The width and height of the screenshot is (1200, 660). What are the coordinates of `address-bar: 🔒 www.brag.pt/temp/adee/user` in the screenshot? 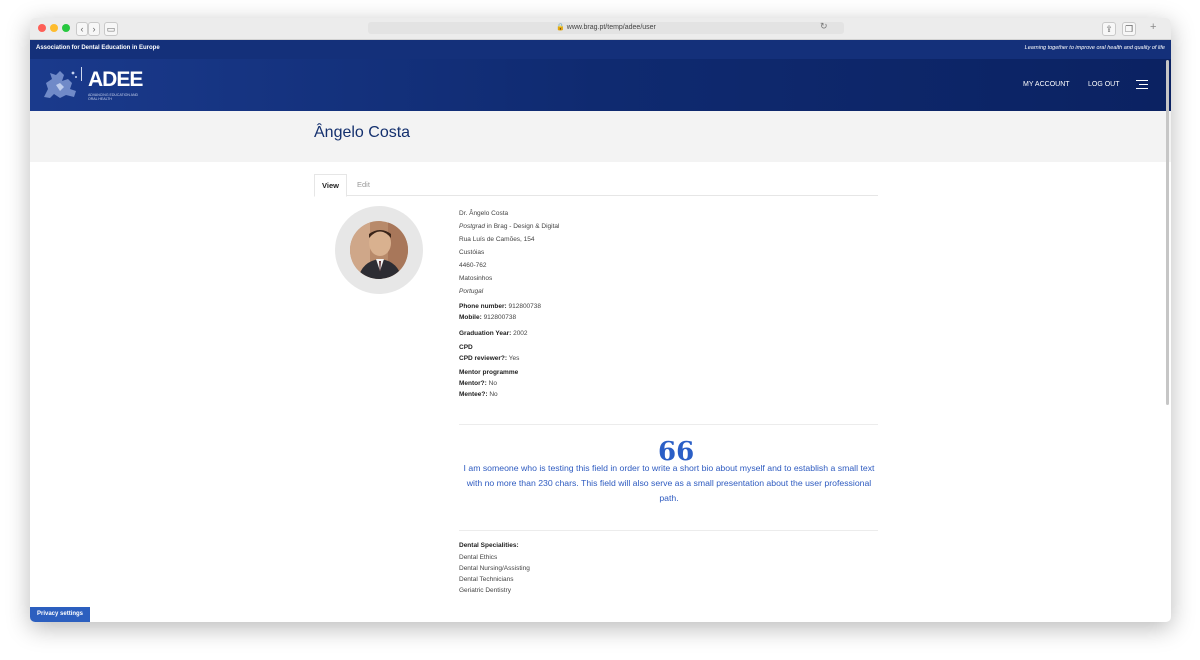 It's located at (606, 28).